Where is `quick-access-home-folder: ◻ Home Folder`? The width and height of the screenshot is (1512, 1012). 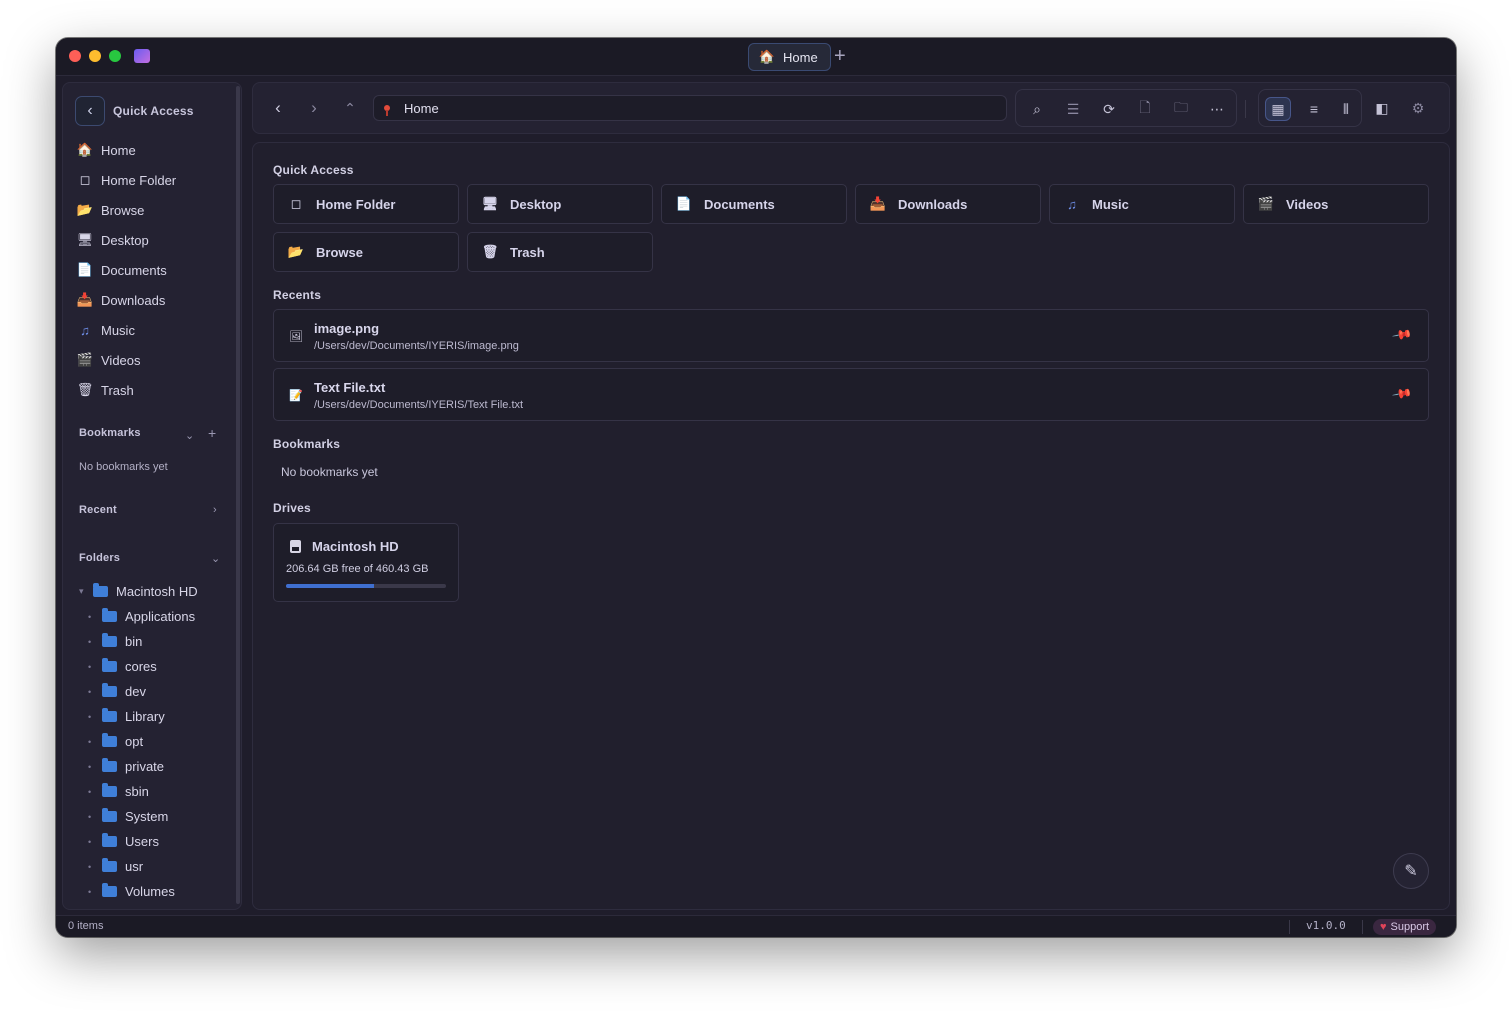
quick-access-home-folder: ◻ Home Folder is located at coordinates (366, 204).